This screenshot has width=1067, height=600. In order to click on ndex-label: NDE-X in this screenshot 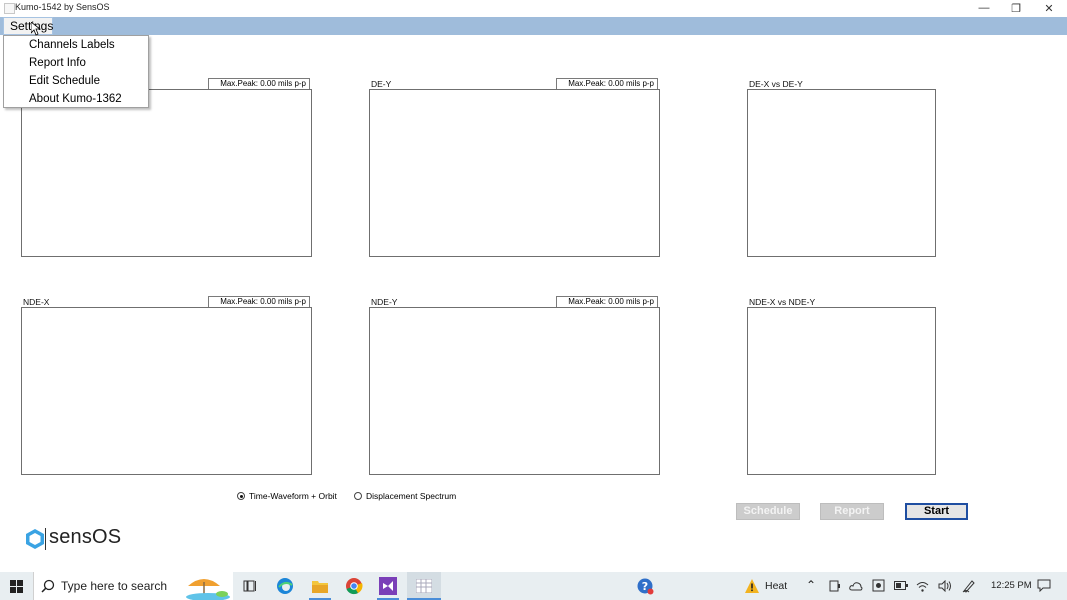, I will do `click(36, 302)`.